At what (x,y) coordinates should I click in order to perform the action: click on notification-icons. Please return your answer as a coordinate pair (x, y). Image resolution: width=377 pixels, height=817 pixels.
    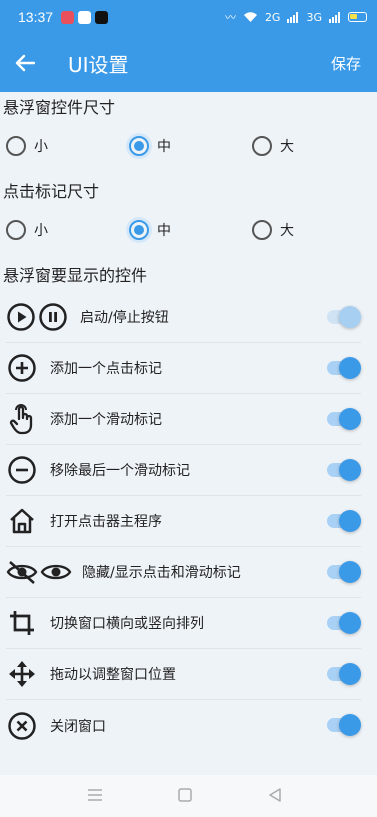
    Looking at the image, I should click on (85, 17).